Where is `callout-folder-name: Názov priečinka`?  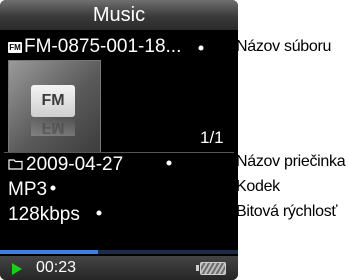
callout-folder-name: Názov priečinka is located at coordinates (291, 161).